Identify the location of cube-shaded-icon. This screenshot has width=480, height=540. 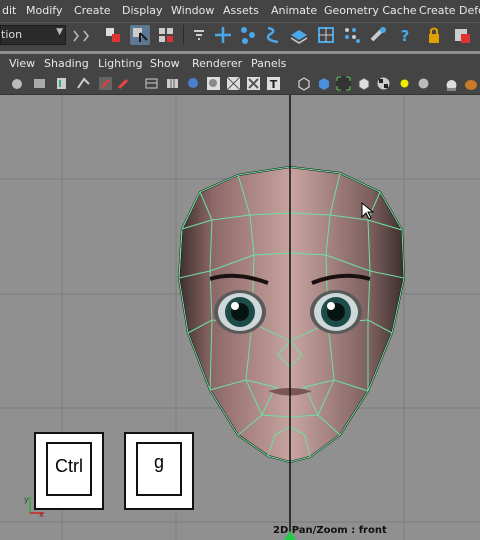
(323, 83).